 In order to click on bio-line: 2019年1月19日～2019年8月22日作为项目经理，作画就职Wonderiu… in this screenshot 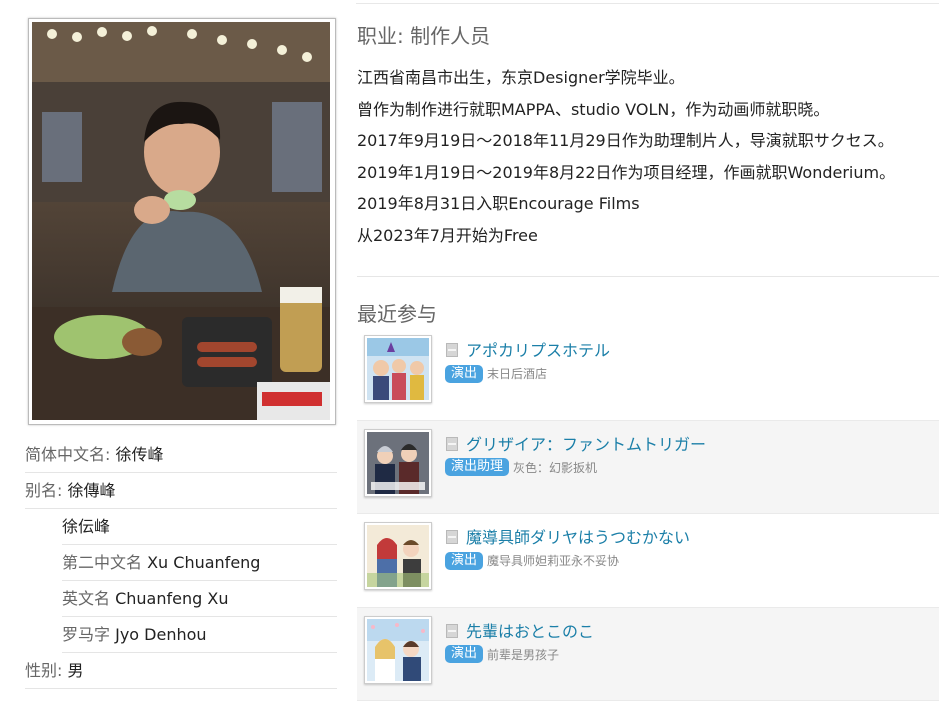, I will do `click(647, 173)`.